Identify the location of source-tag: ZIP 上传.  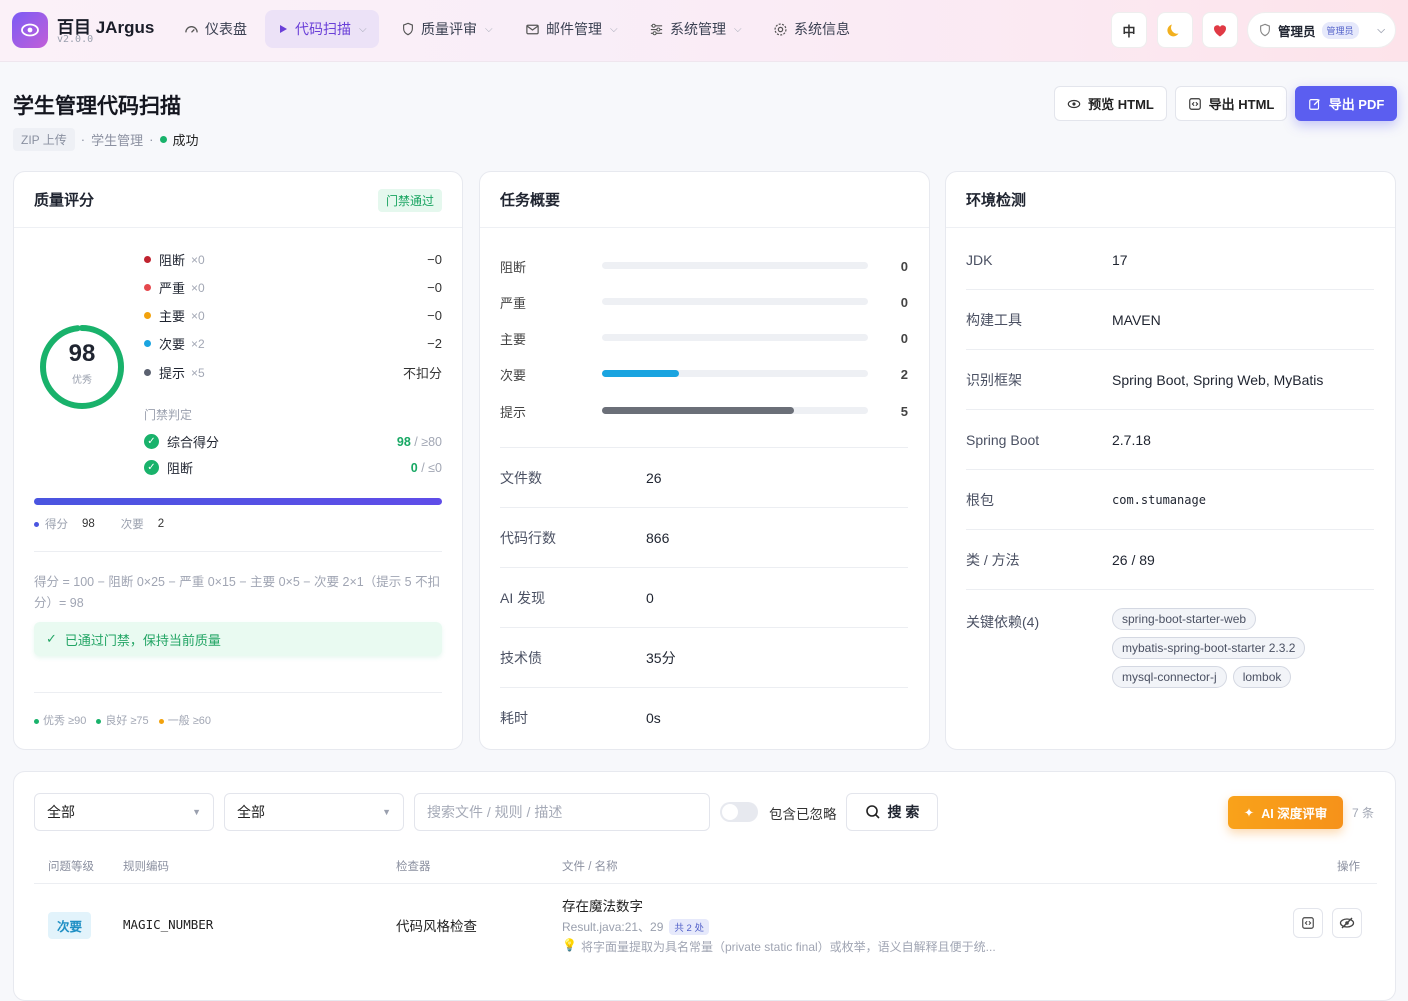
(44, 139).